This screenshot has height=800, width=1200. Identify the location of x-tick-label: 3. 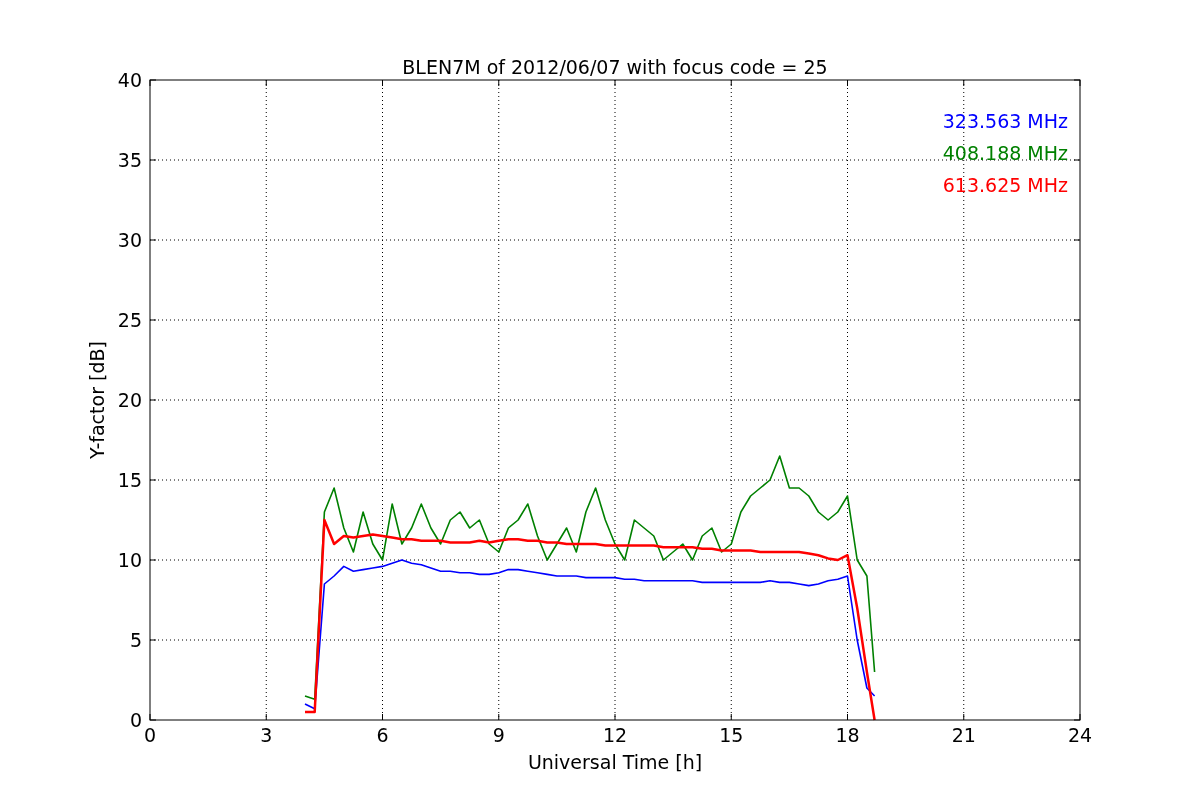
(266, 735).